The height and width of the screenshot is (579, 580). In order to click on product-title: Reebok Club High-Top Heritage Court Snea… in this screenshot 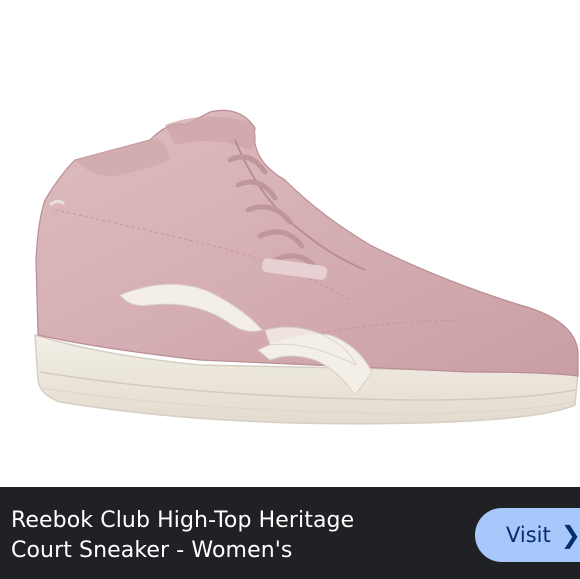, I will do `click(231, 536)`.